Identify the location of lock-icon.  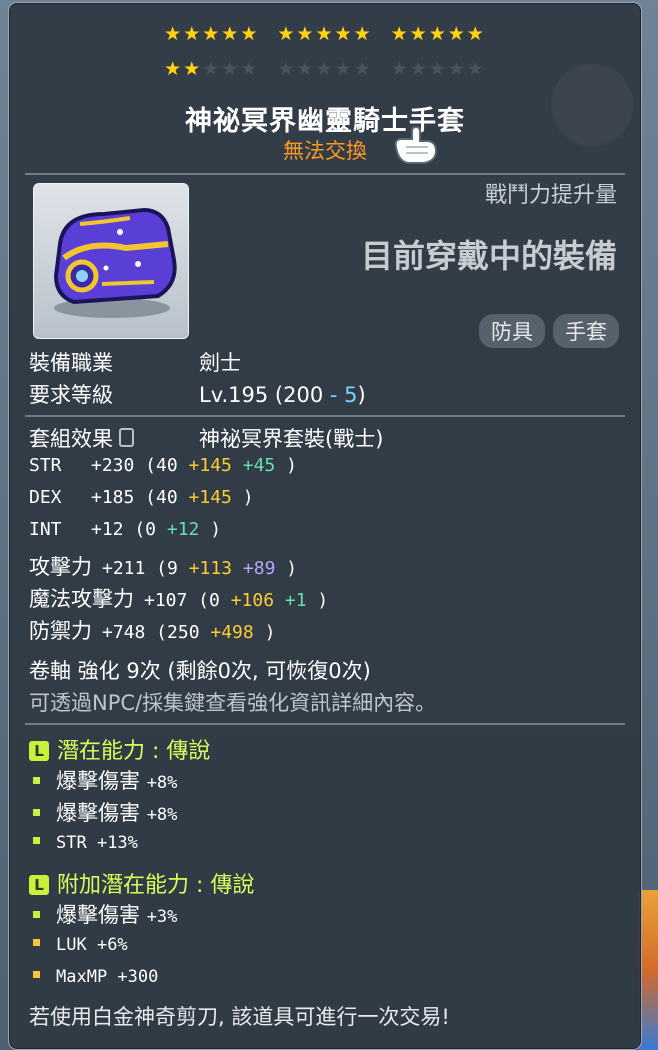
(126, 437).